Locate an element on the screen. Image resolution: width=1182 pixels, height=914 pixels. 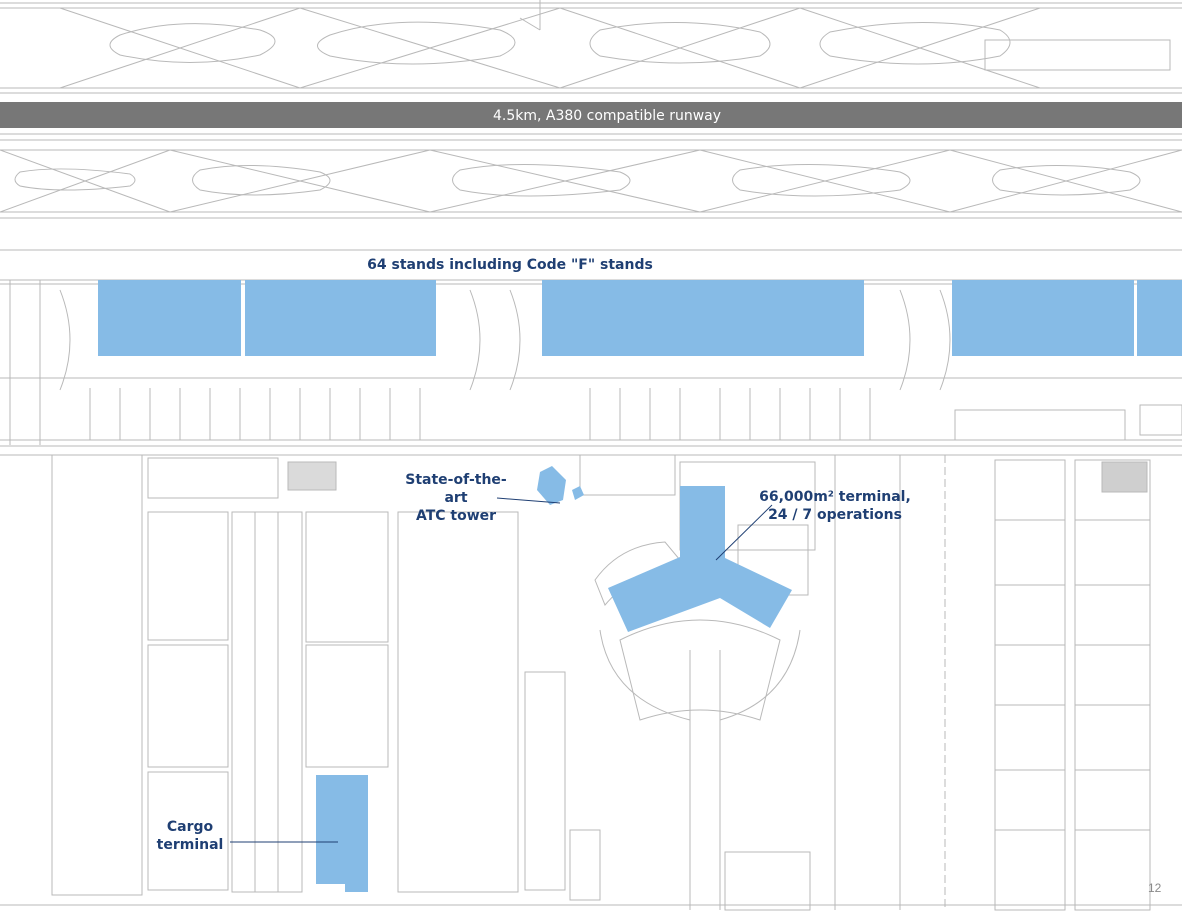
page-number: 12 is located at coordinates (1155, 888).